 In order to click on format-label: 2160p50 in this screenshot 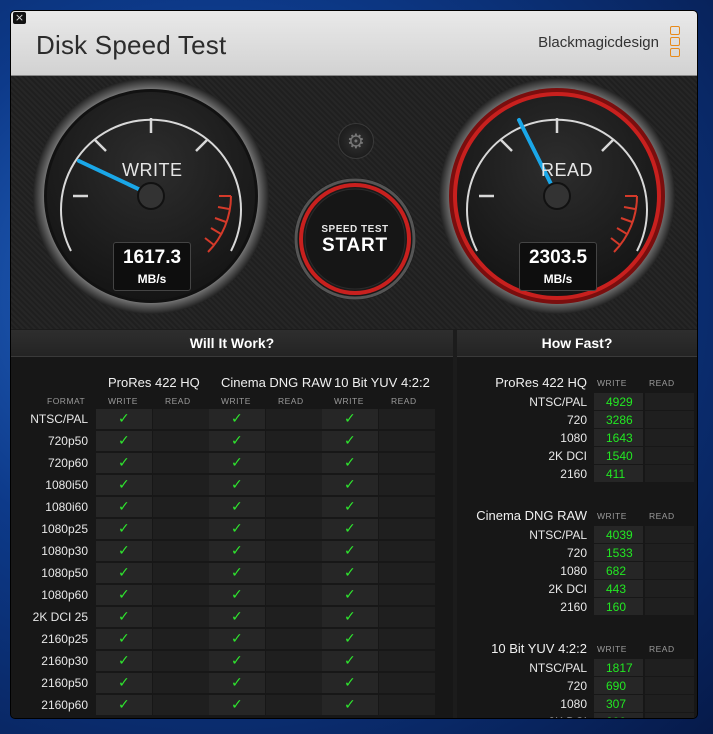, I will do `click(64, 683)`.